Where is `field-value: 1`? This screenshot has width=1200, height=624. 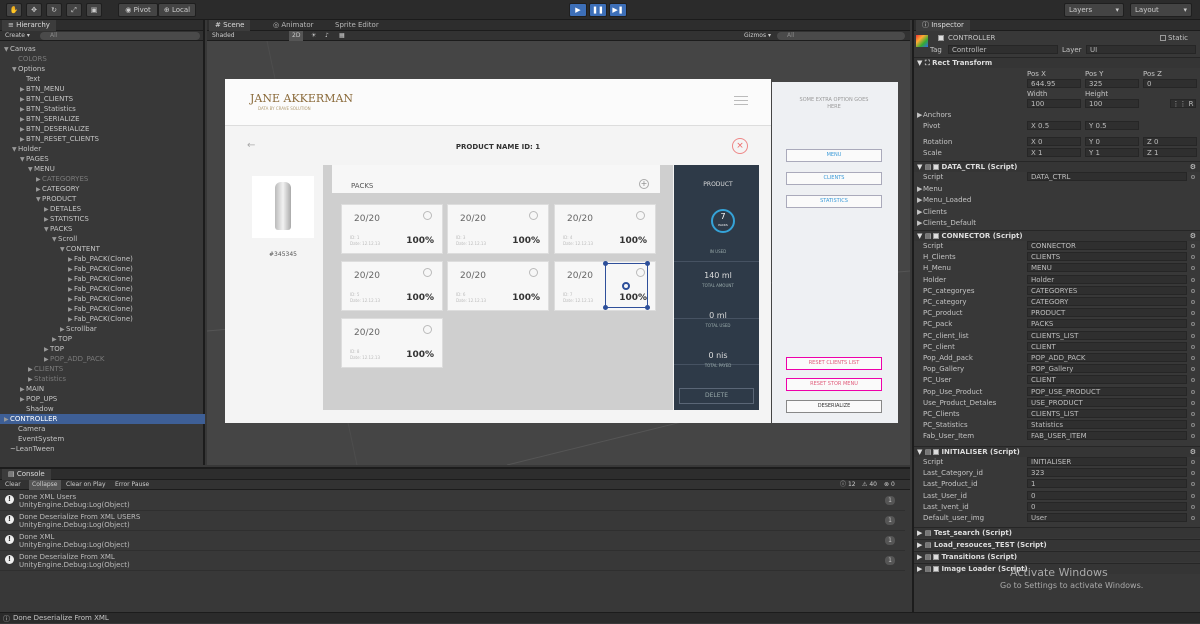
field-value: 1 is located at coordinates (1107, 484).